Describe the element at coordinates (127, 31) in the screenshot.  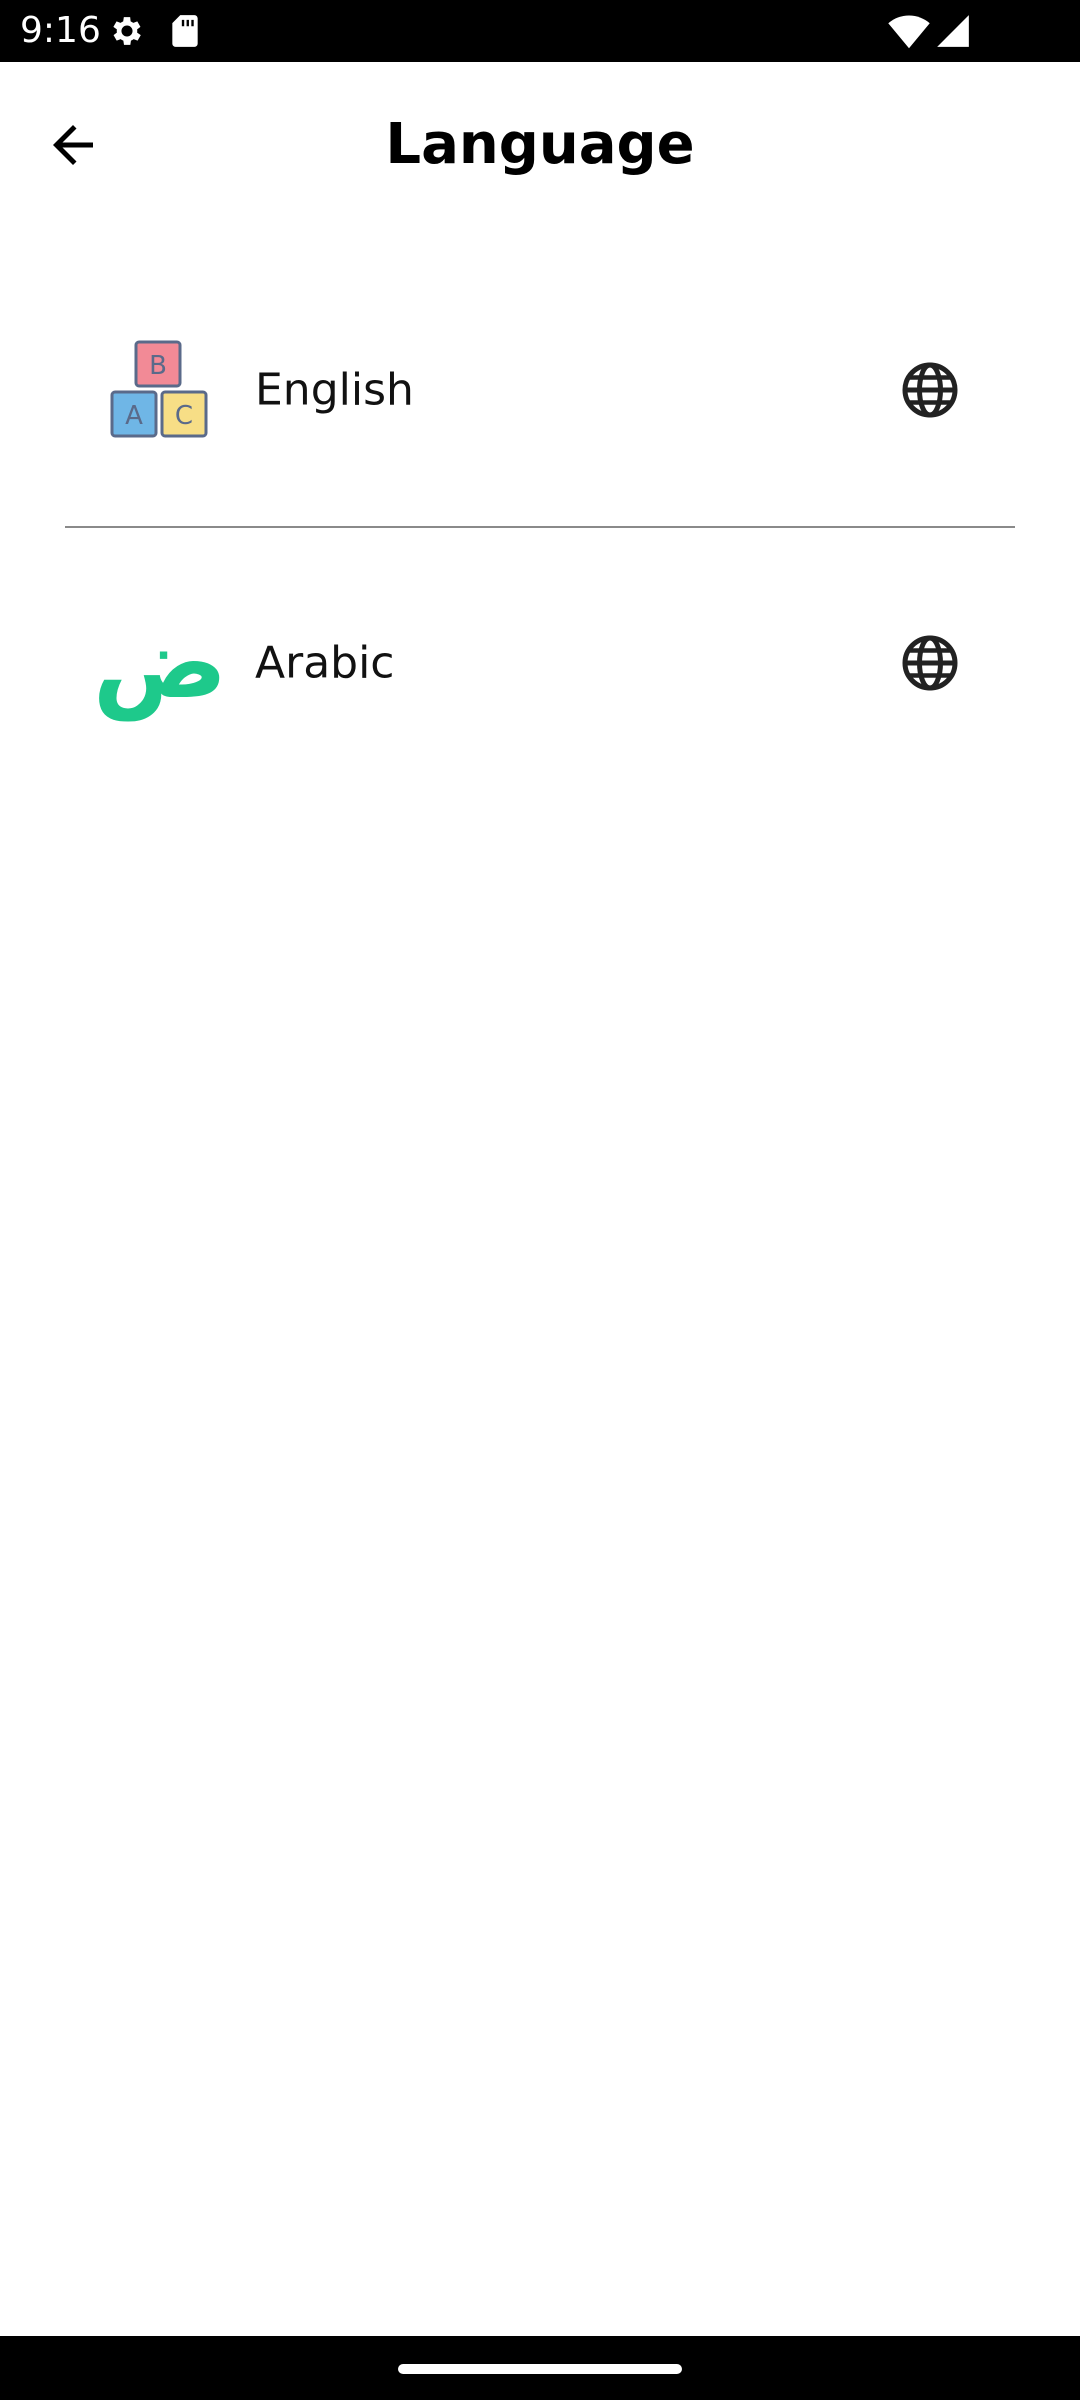
I see `settings-icon` at that location.